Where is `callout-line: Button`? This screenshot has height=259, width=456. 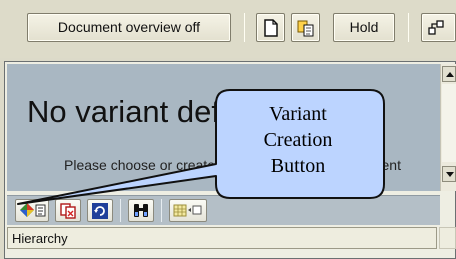 callout-line: Button is located at coordinates (298, 166).